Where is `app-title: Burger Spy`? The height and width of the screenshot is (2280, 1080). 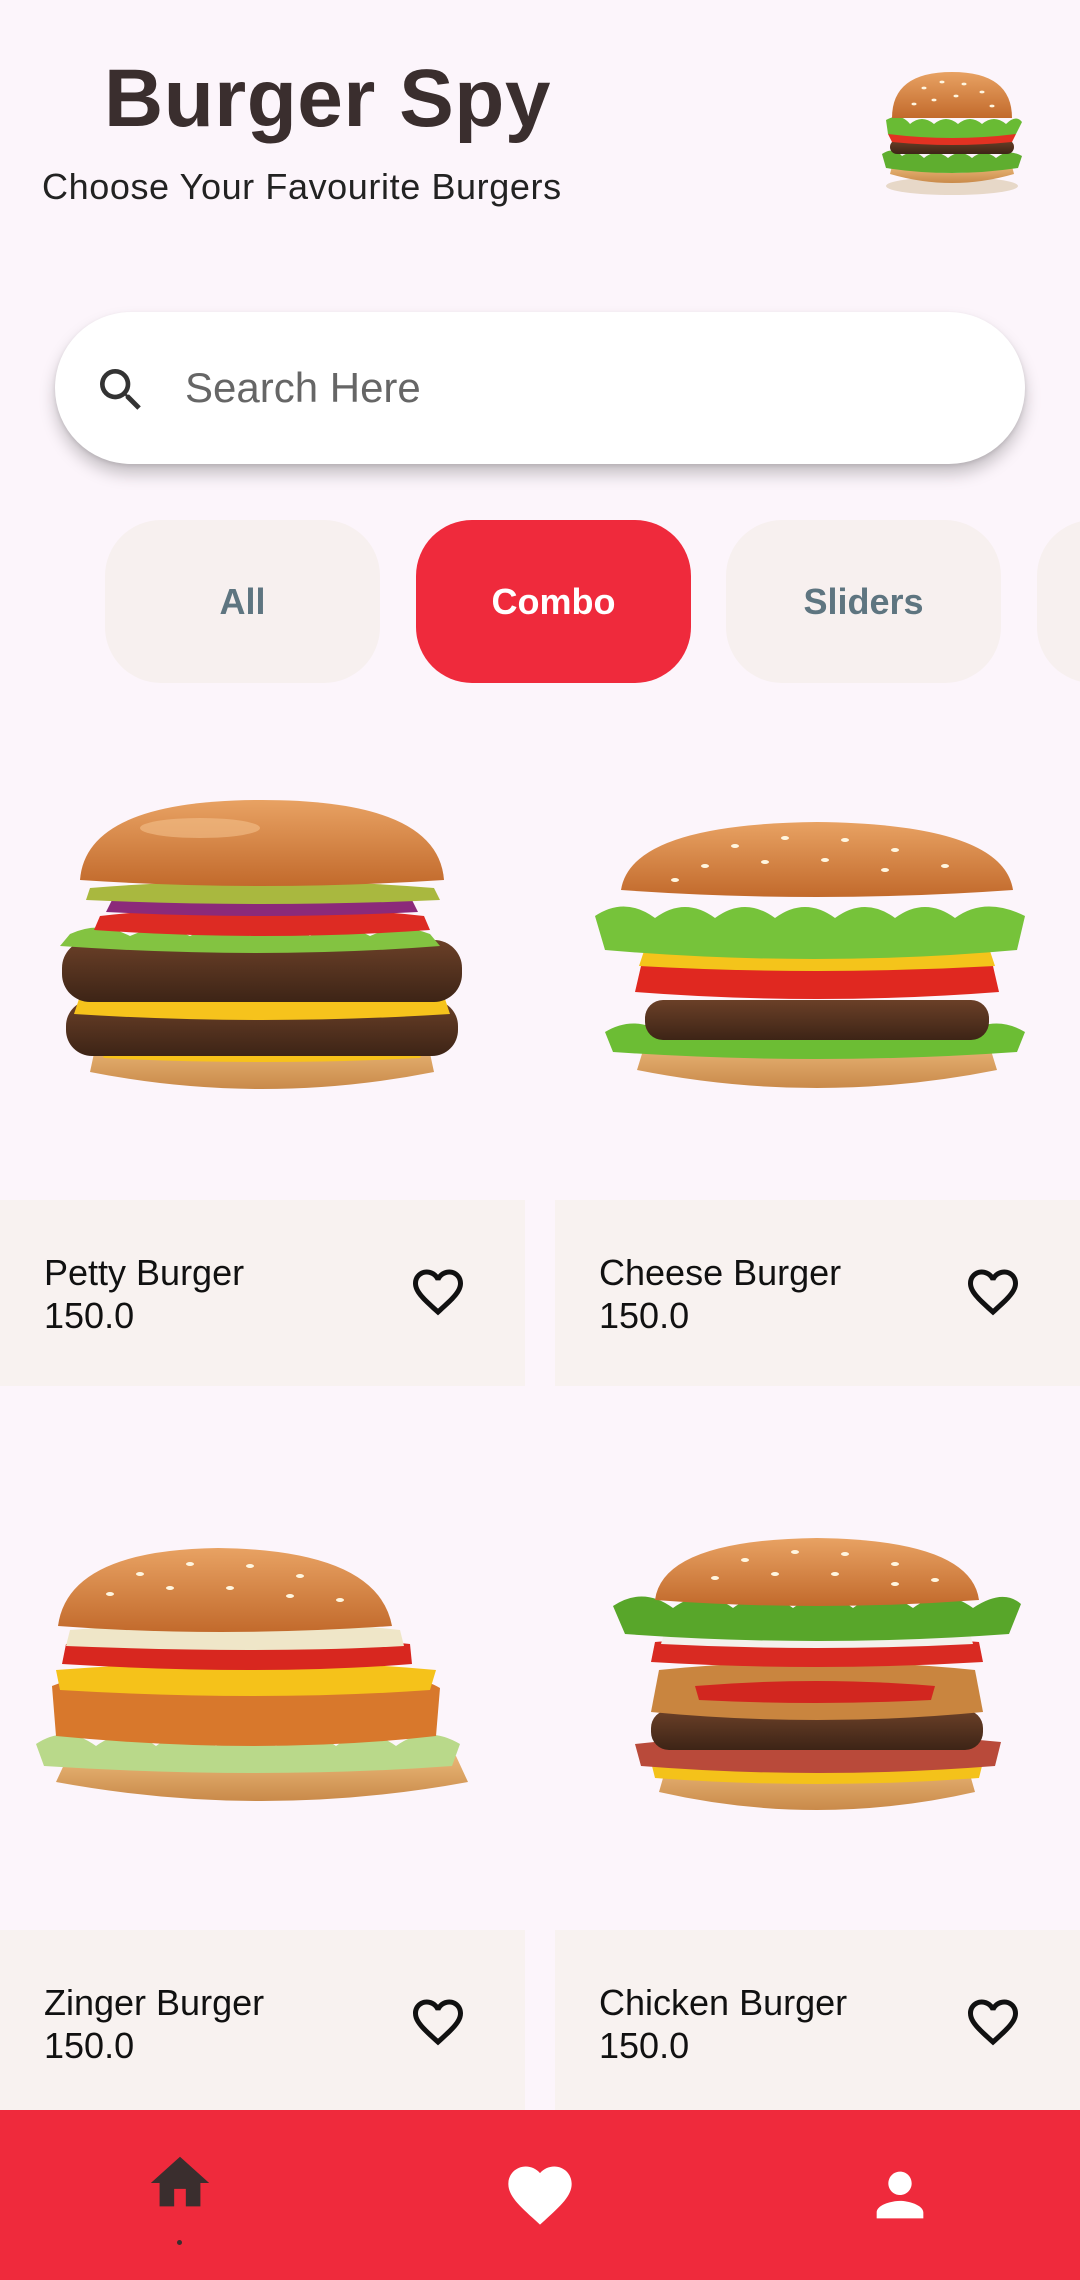
app-title: Burger Spy is located at coordinates (327, 98).